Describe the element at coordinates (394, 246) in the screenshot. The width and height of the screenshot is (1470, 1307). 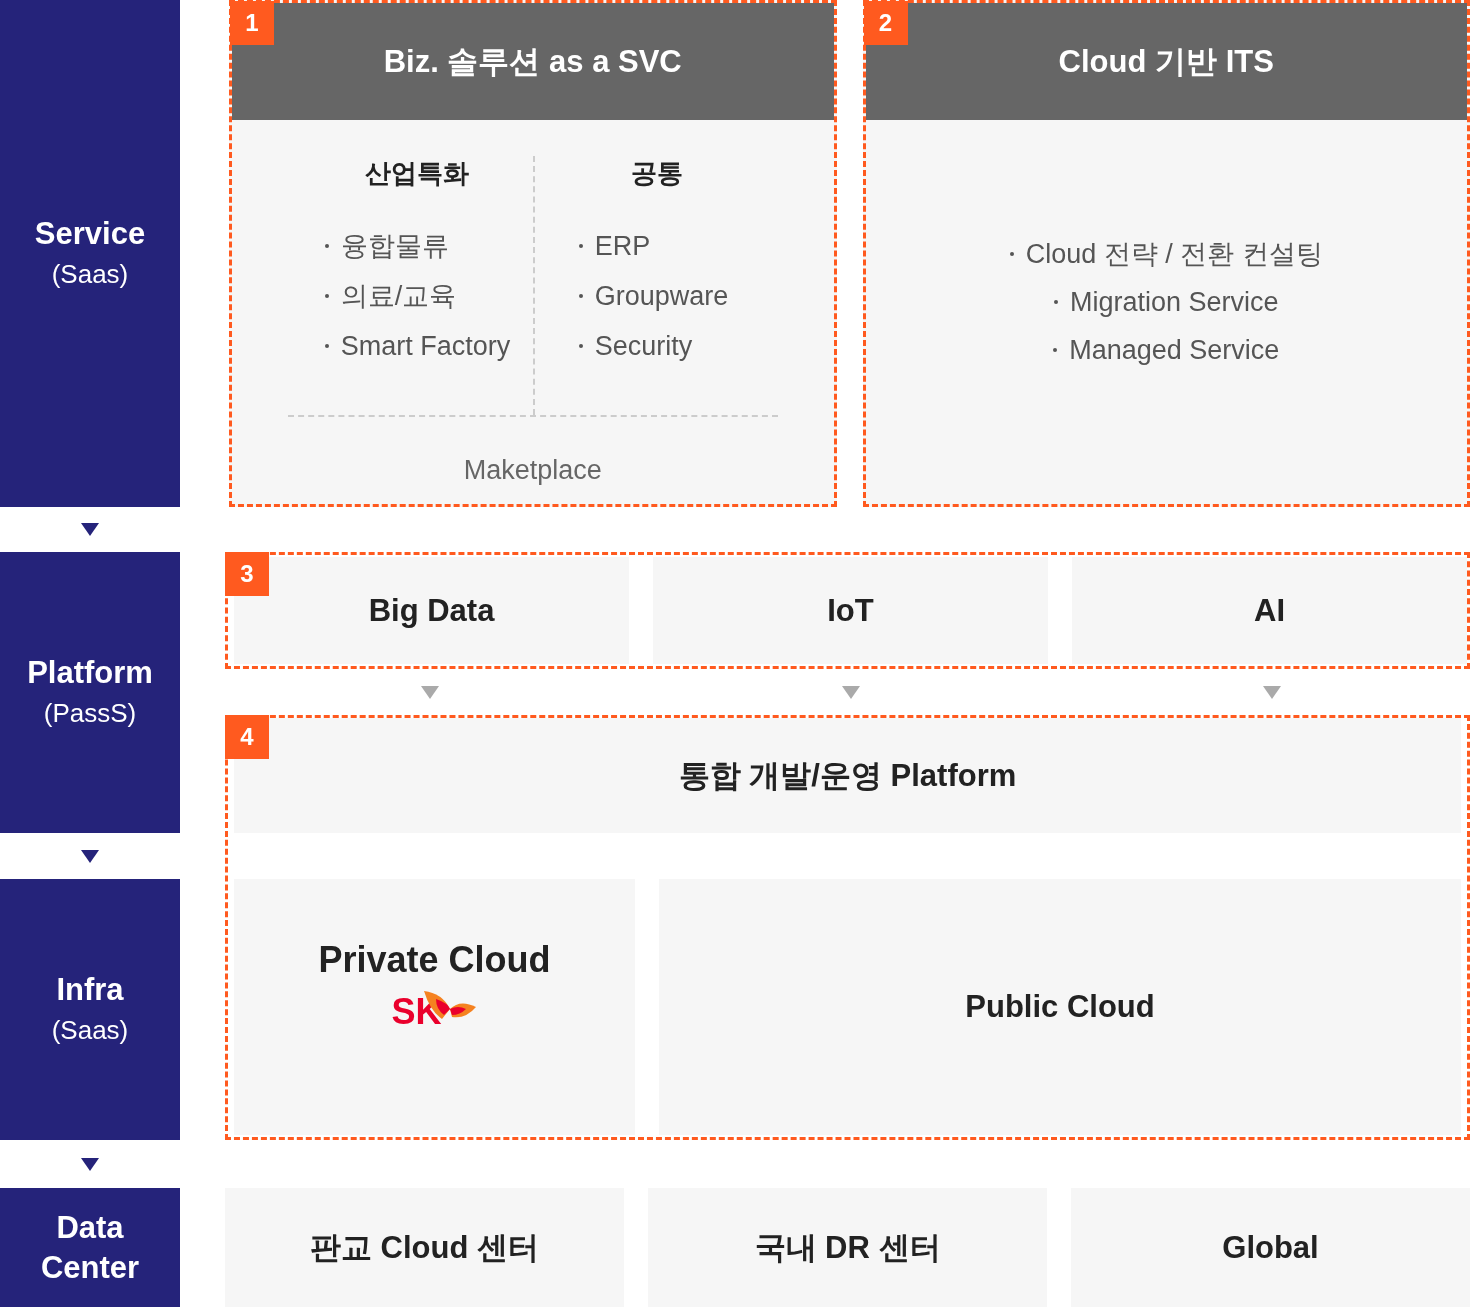
I see `list-item: 융합물류` at that location.